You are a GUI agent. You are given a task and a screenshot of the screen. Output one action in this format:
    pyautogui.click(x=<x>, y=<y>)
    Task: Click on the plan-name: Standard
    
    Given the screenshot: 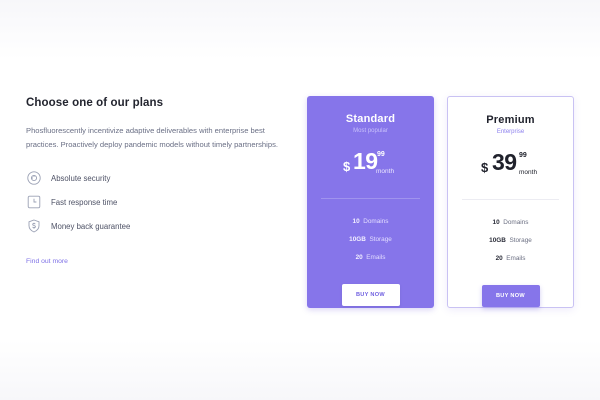 What is the action you would take?
    pyautogui.click(x=370, y=119)
    